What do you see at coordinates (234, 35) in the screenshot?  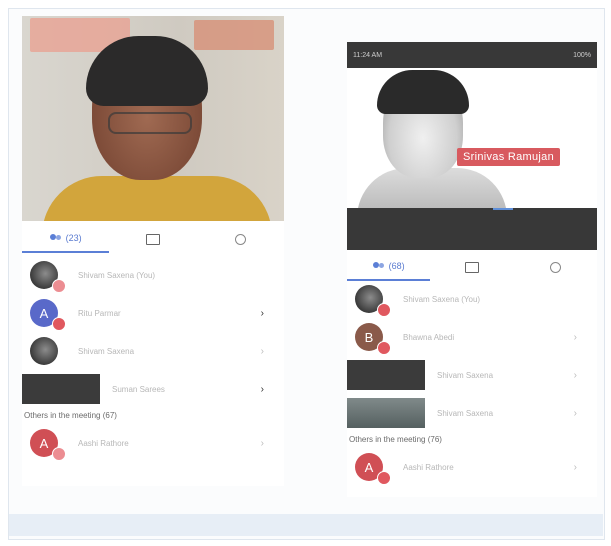 I see `video-poster-right` at bounding box center [234, 35].